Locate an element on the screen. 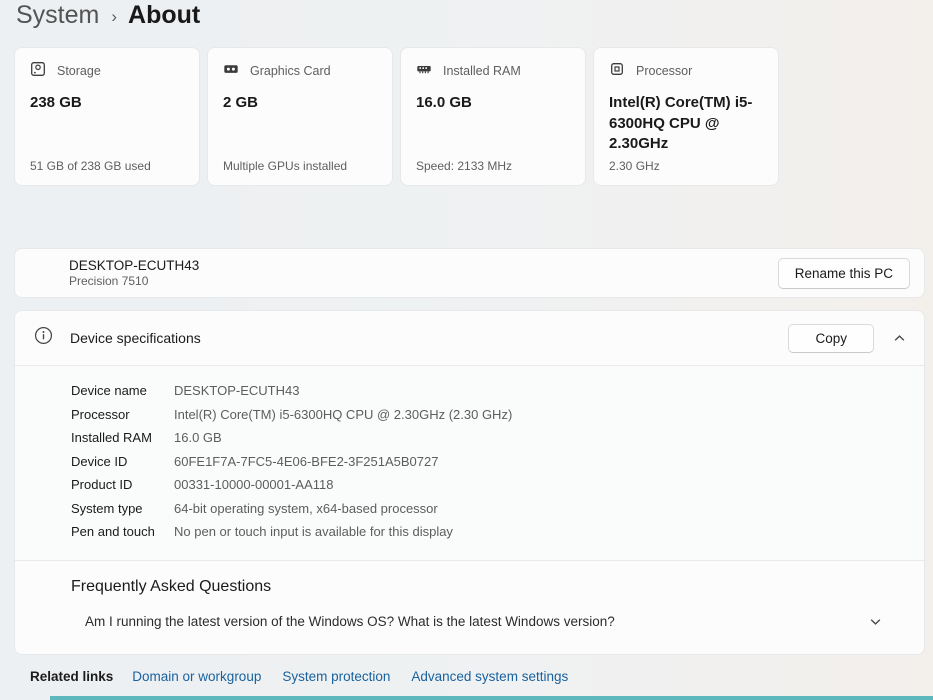  related-links-title: Related links is located at coordinates (72, 676).